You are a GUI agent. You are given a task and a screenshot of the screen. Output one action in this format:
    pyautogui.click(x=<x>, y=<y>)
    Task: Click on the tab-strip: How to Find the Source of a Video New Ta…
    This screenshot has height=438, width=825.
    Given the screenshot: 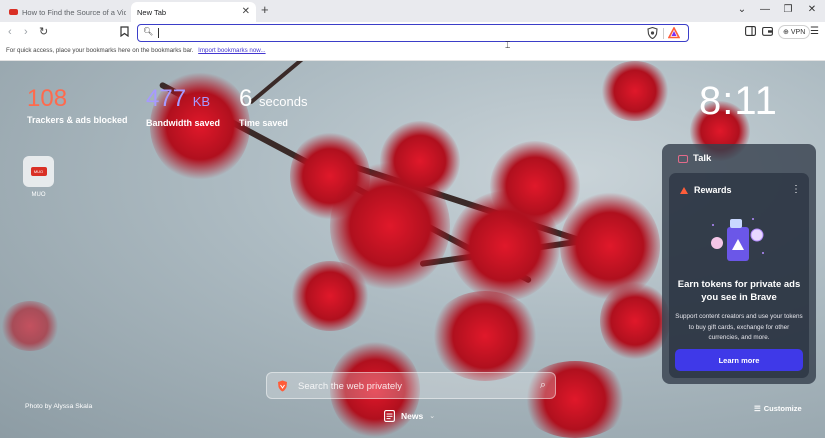 What is the action you would take?
    pyautogui.click(x=412, y=11)
    